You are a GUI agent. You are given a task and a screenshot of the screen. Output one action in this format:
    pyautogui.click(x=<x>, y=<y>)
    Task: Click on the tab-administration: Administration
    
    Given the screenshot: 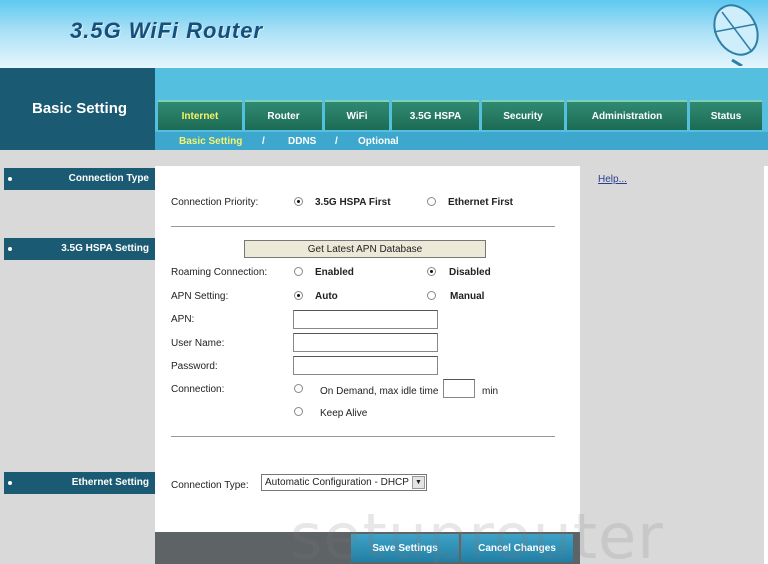 What is the action you would take?
    pyautogui.click(x=627, y=115)
    